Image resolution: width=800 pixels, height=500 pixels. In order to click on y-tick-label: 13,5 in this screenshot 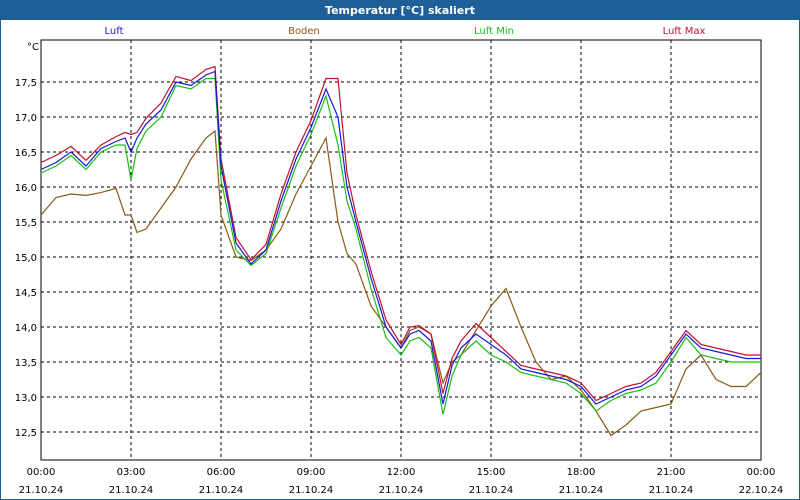, I will do `click(26, 363)`.